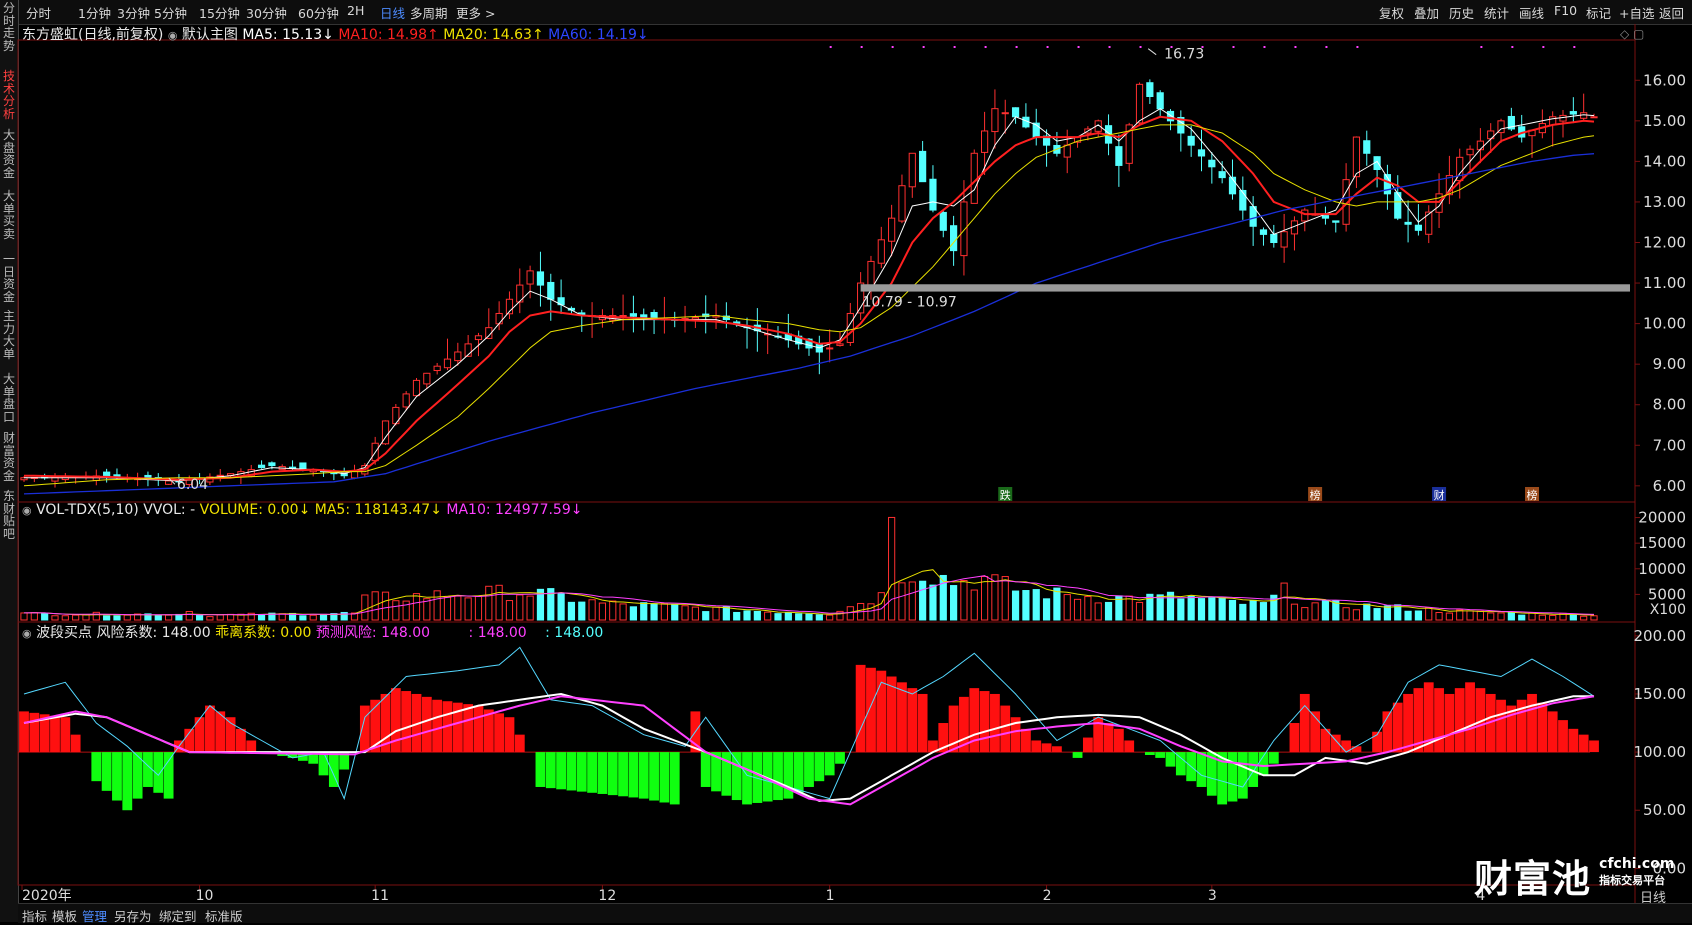  I want to click on stock-name: 东方盛虹(日线,前复权), so click(92, 35).